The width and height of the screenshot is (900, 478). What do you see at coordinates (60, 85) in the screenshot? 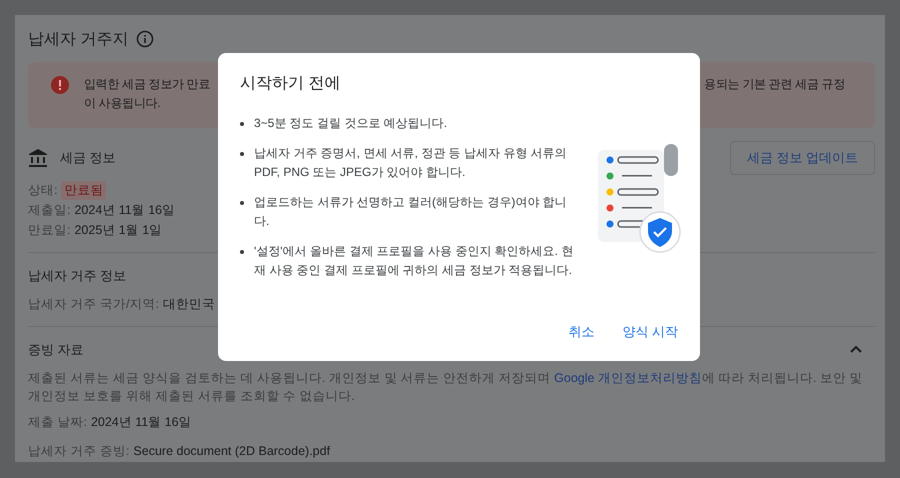
I see `error-icon` at bounding box center [60, 85].